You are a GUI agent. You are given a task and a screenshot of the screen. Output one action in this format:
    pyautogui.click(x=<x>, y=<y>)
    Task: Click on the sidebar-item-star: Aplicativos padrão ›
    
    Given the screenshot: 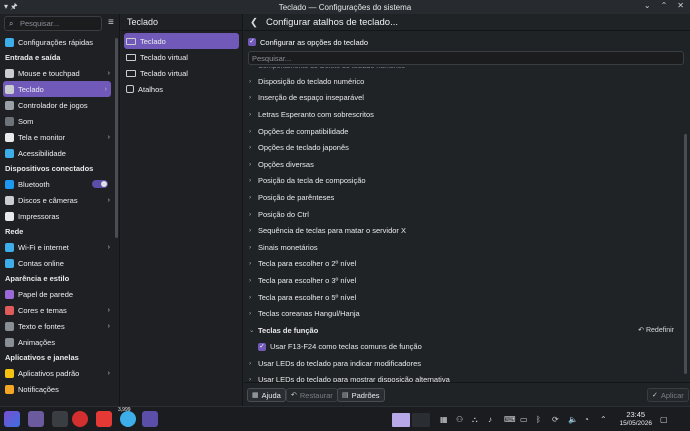 What is the action you would take?
    pyautogui.click(x=57, y=373)
    